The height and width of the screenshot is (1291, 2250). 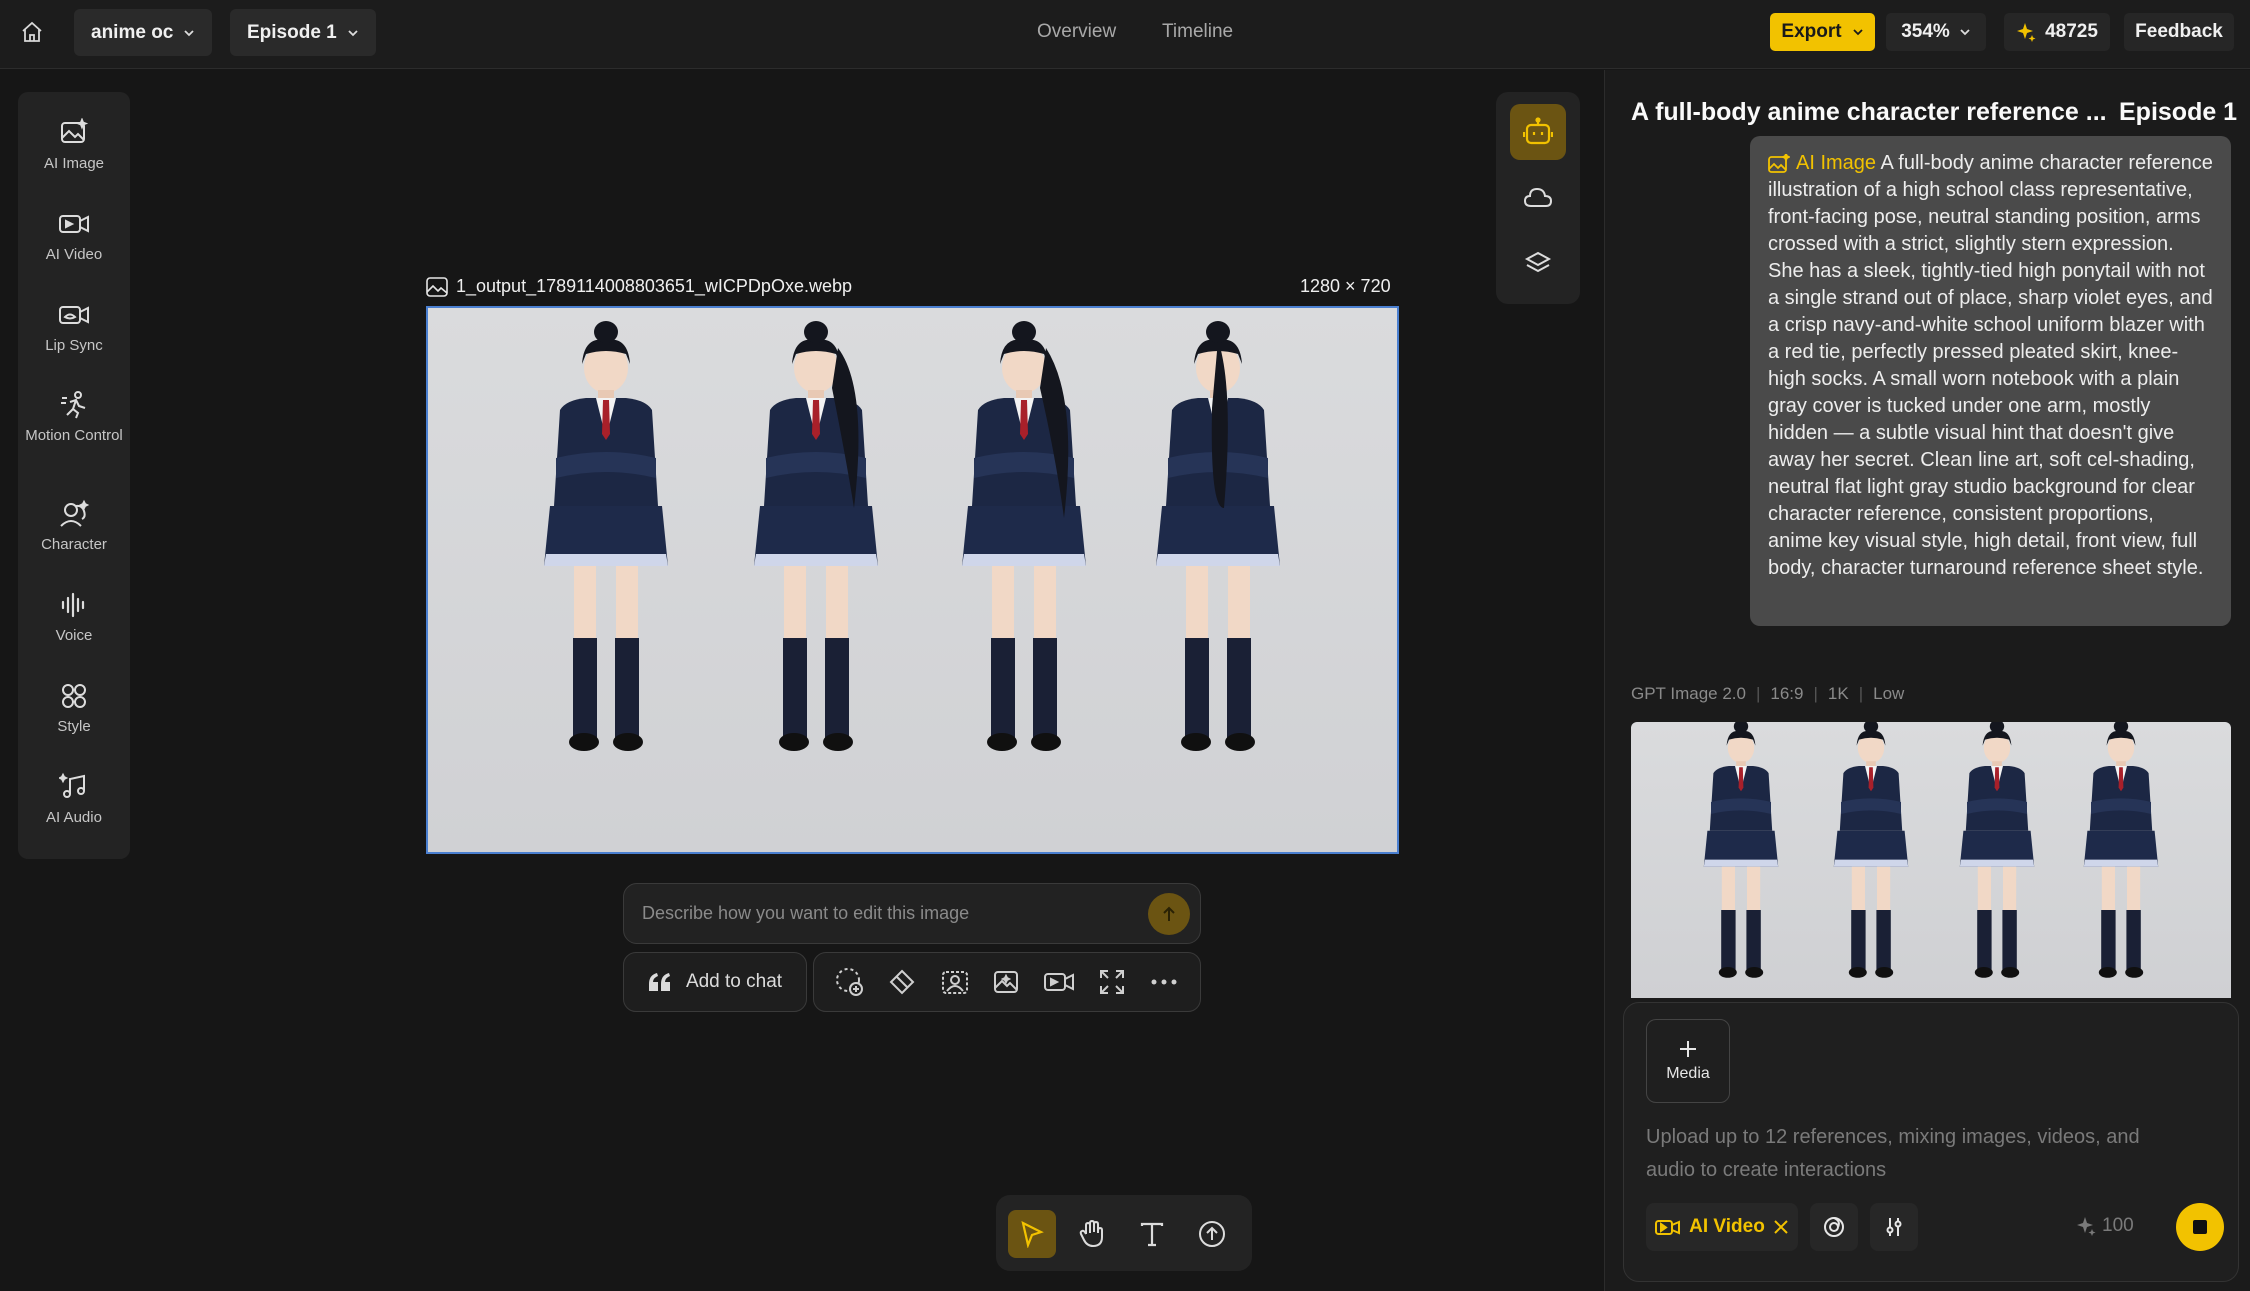 I want to click on sidebar-label: Character, so click(x=74, y=544).